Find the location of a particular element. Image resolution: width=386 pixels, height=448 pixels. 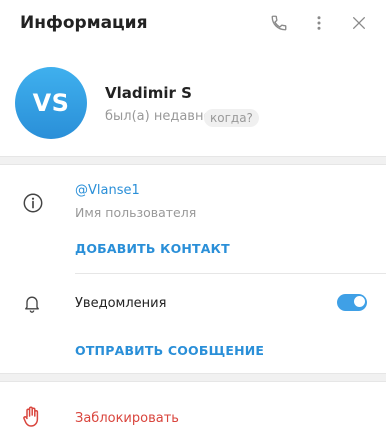

notifications-label: Уведомления is located at coordinates (121, 303).